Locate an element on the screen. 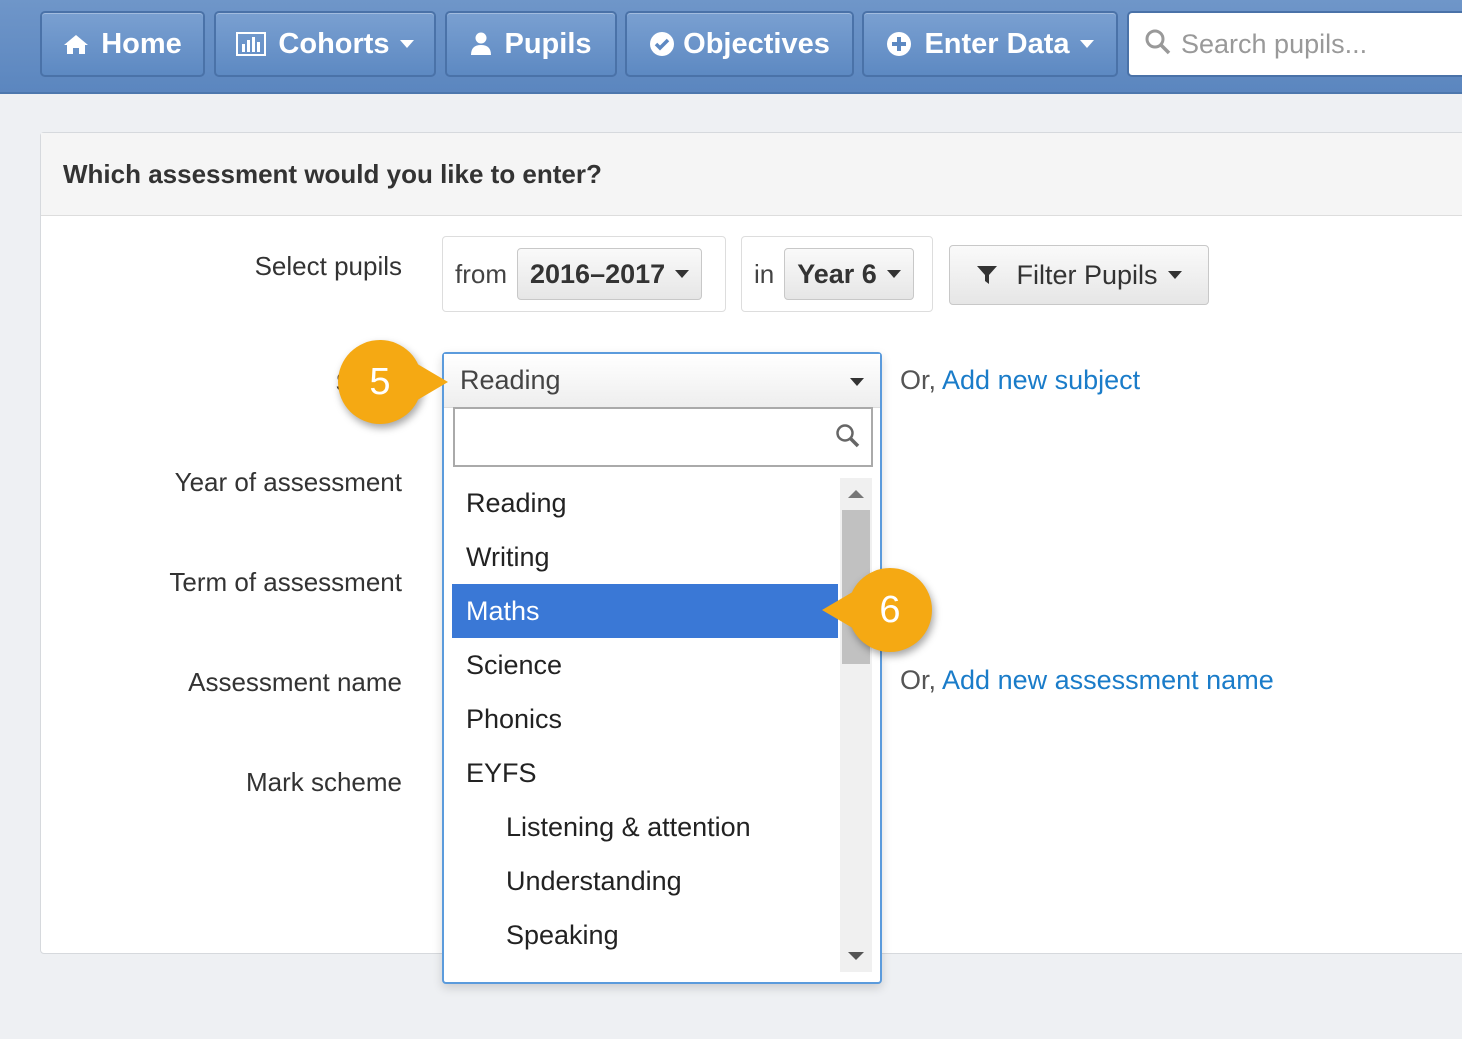 The image size is (1462, 1039). step-number: 5 is located at coordinates (380, 381).